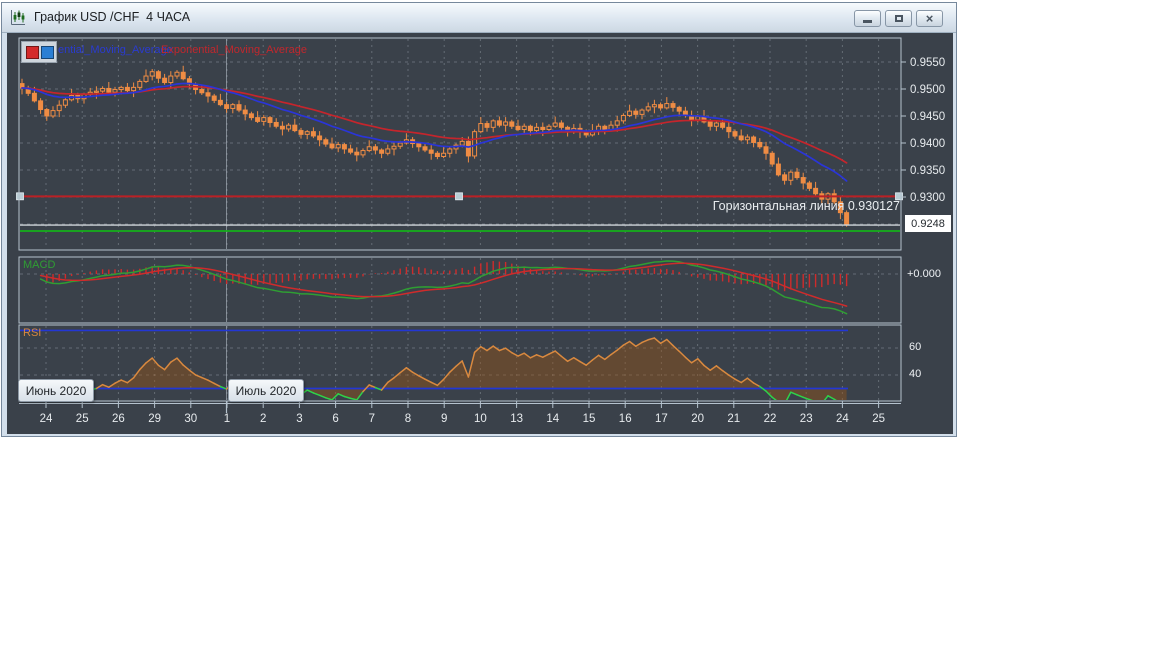 This screenshot has height=648, width=1152. I want to click on price-axis-label: 0.9450, so click(927, 117).